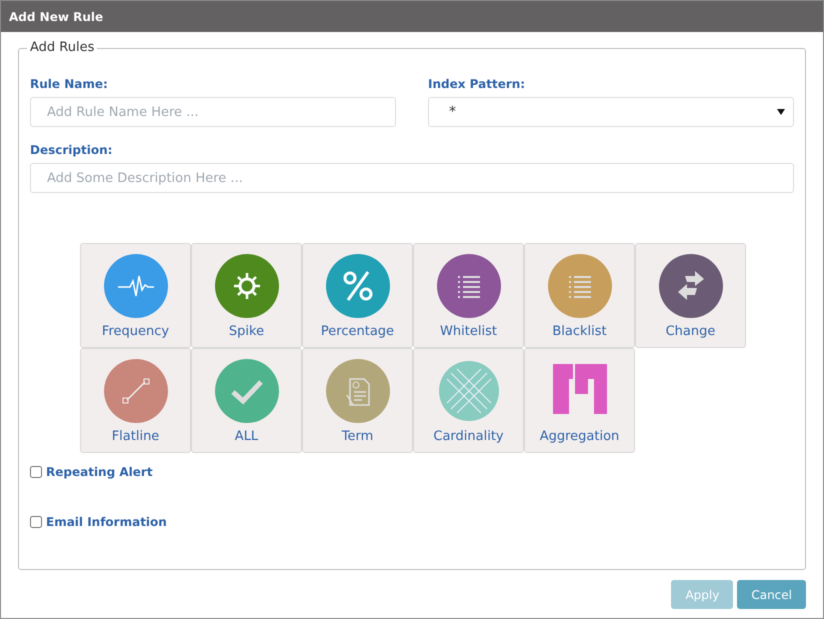  I want to click on rule-type-tile: Change, so click(690, 295).